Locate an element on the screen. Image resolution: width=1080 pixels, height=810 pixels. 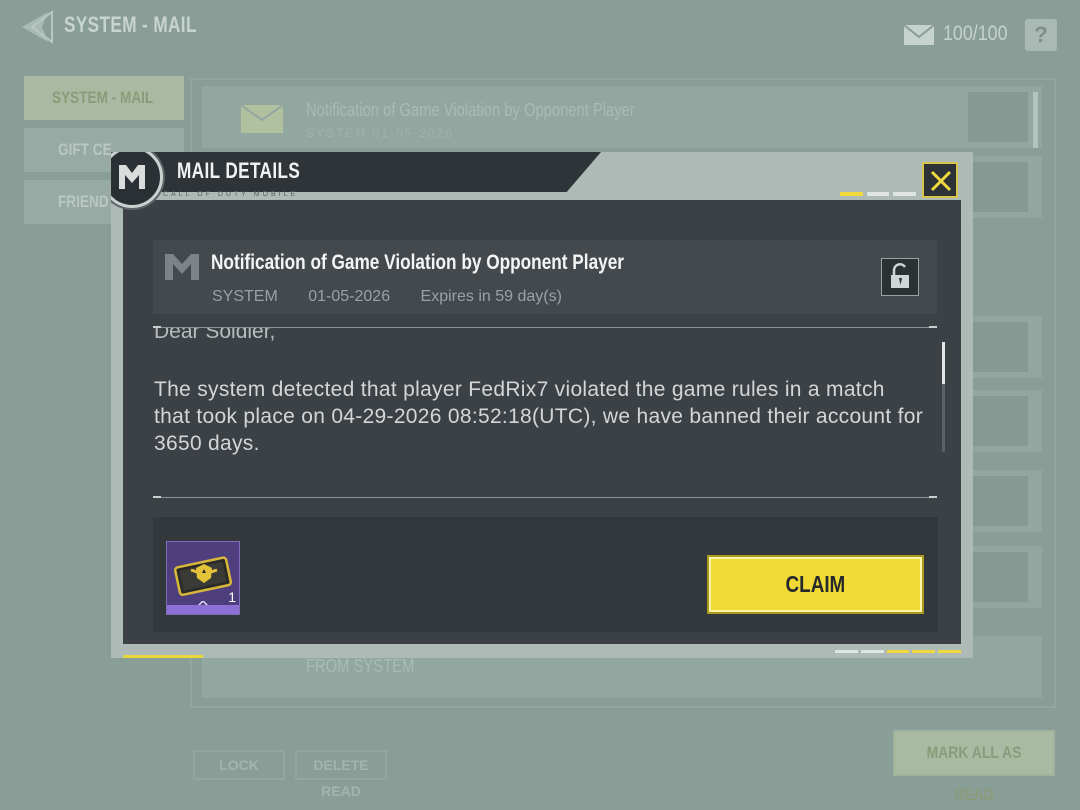
reward-item: 1 is located at coordinates (203, 578).